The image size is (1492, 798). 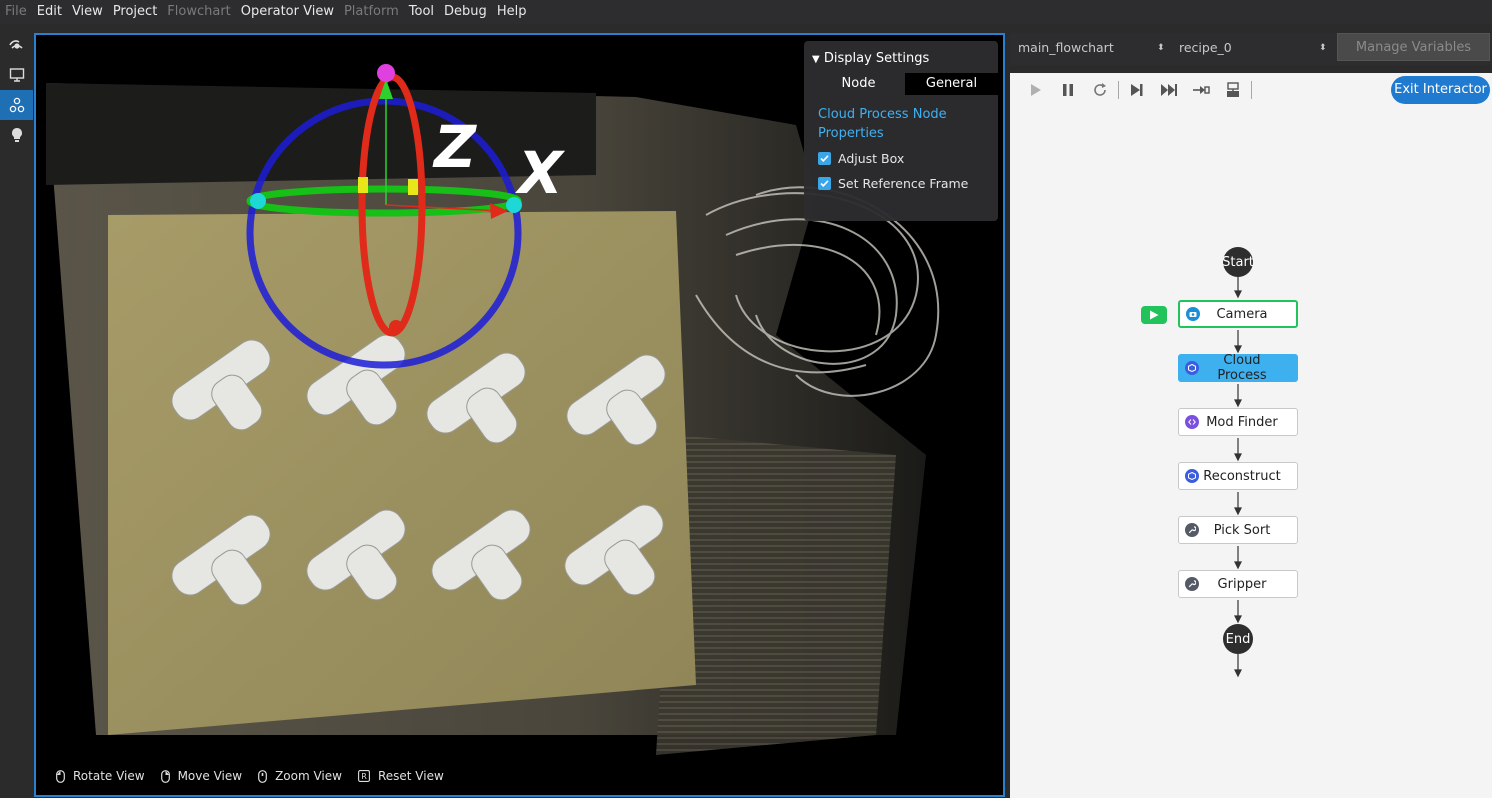 What do you see at coordinates (1238, 262) in the screenshot?
I see `start-node: Start` at bounding box center [1238, 262].